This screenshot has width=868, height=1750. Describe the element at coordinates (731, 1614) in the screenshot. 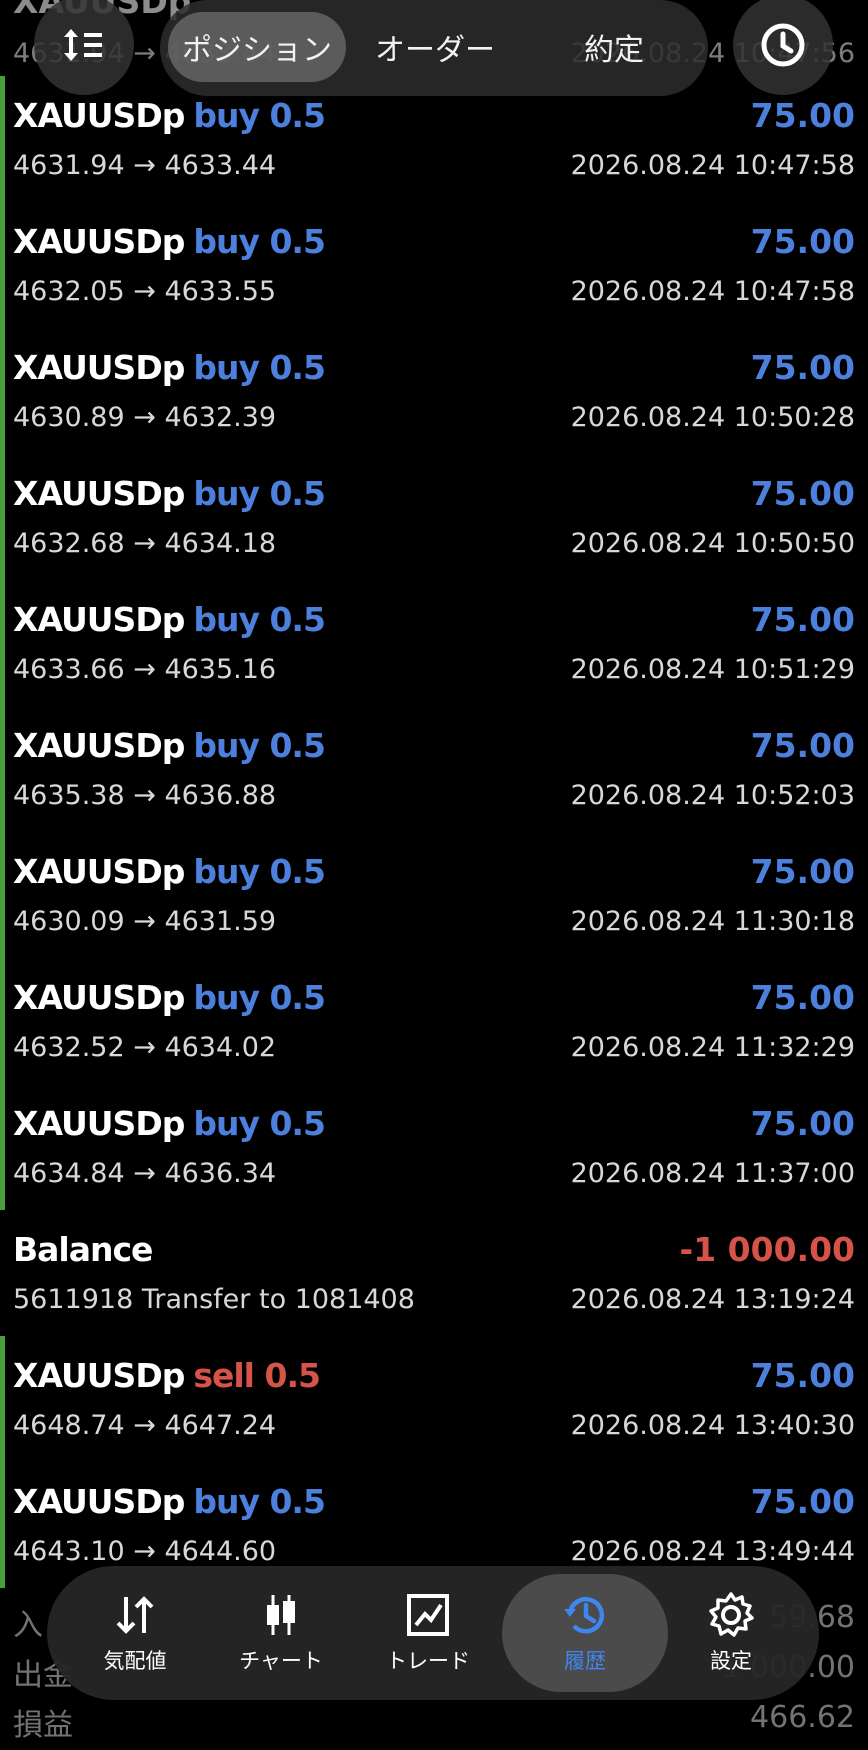

I see `gear-icon` at that location.